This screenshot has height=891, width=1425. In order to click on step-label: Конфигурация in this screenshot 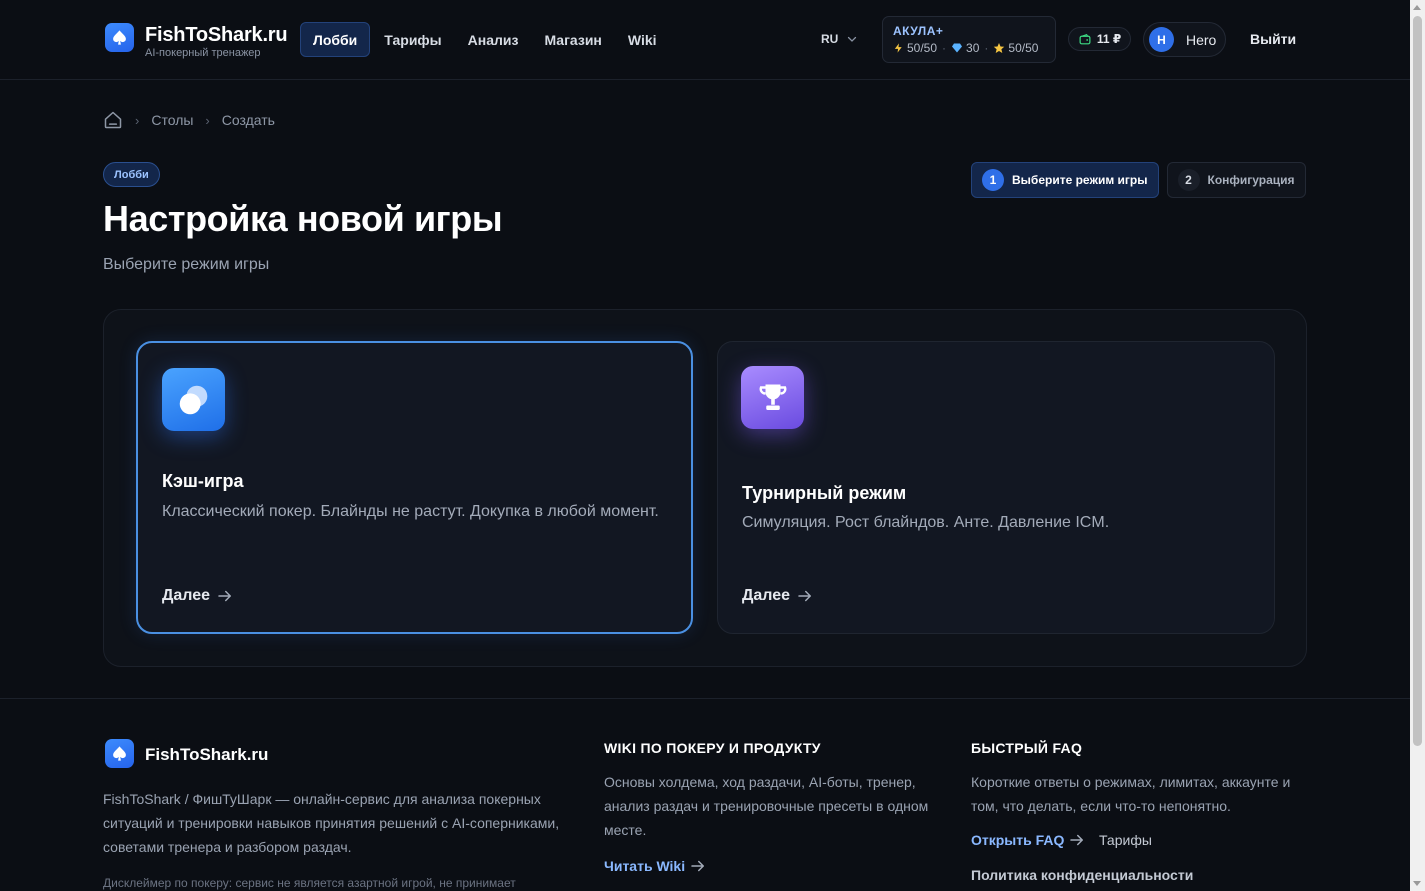, I will do `click(1251, 180)`.